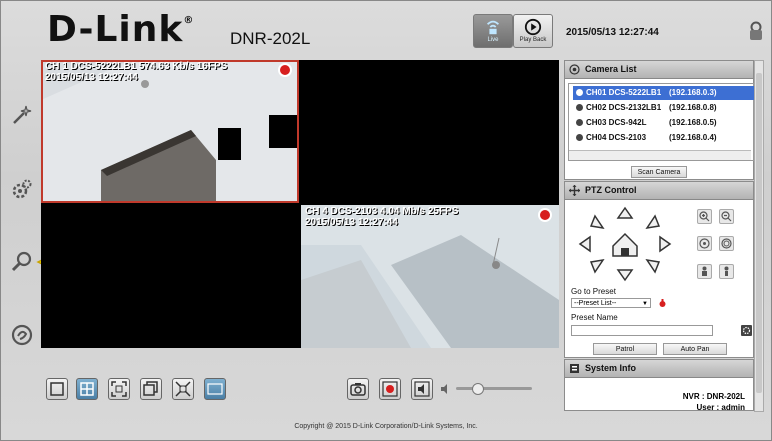 The image size is (772, 441). What do you see at coordinates (659, 385) in the screenshot?
I see `system-info-panel: System Info NVR : DNR-202L User : admin` at bounding box center [659, 385].